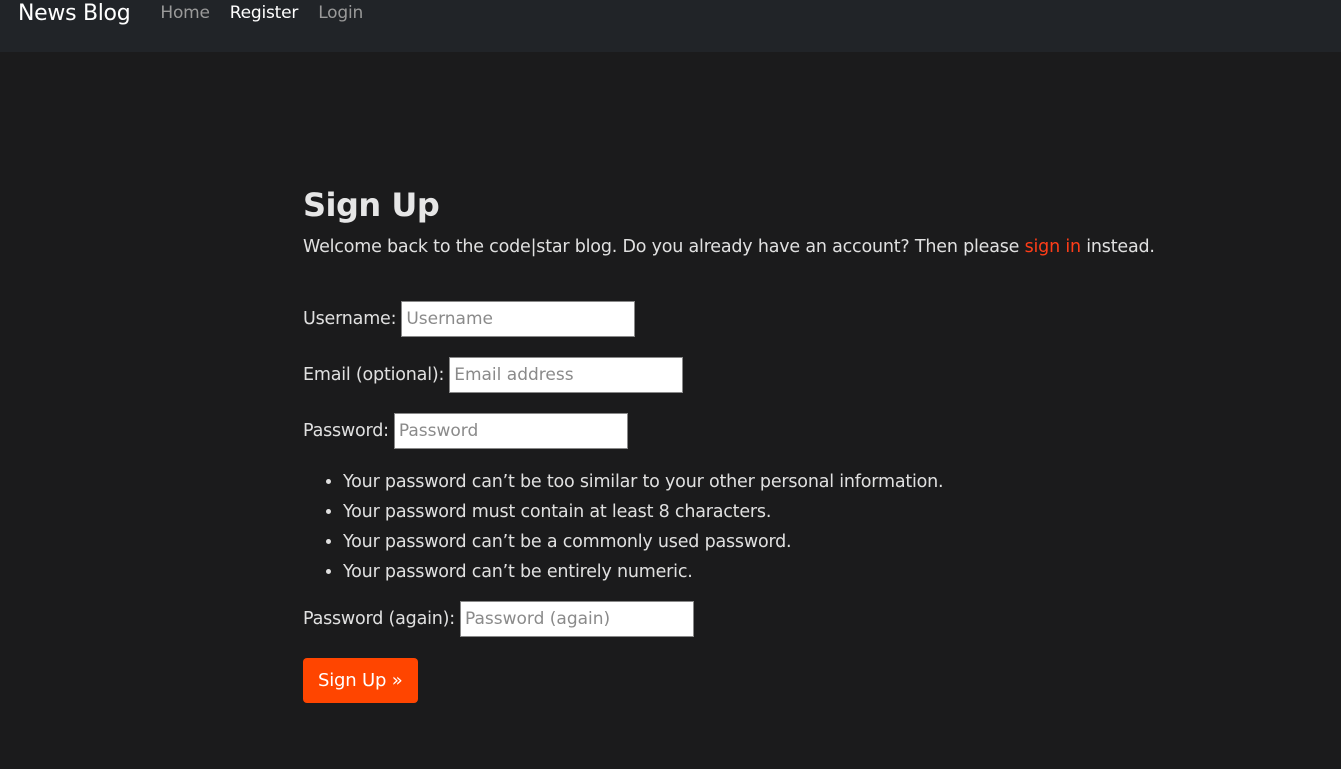 The height and width of the screenshot is (769, 1341). Describe the element at coordinates (753, 375) in the screenshot. I see `email-row: Email (optional):` at that location.